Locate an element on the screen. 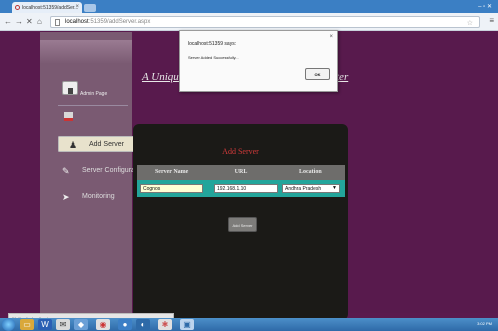 The height and width of the screenshot is (331, 498). sidebar-item-label: Monitoring is located at coordinates (98, 196).